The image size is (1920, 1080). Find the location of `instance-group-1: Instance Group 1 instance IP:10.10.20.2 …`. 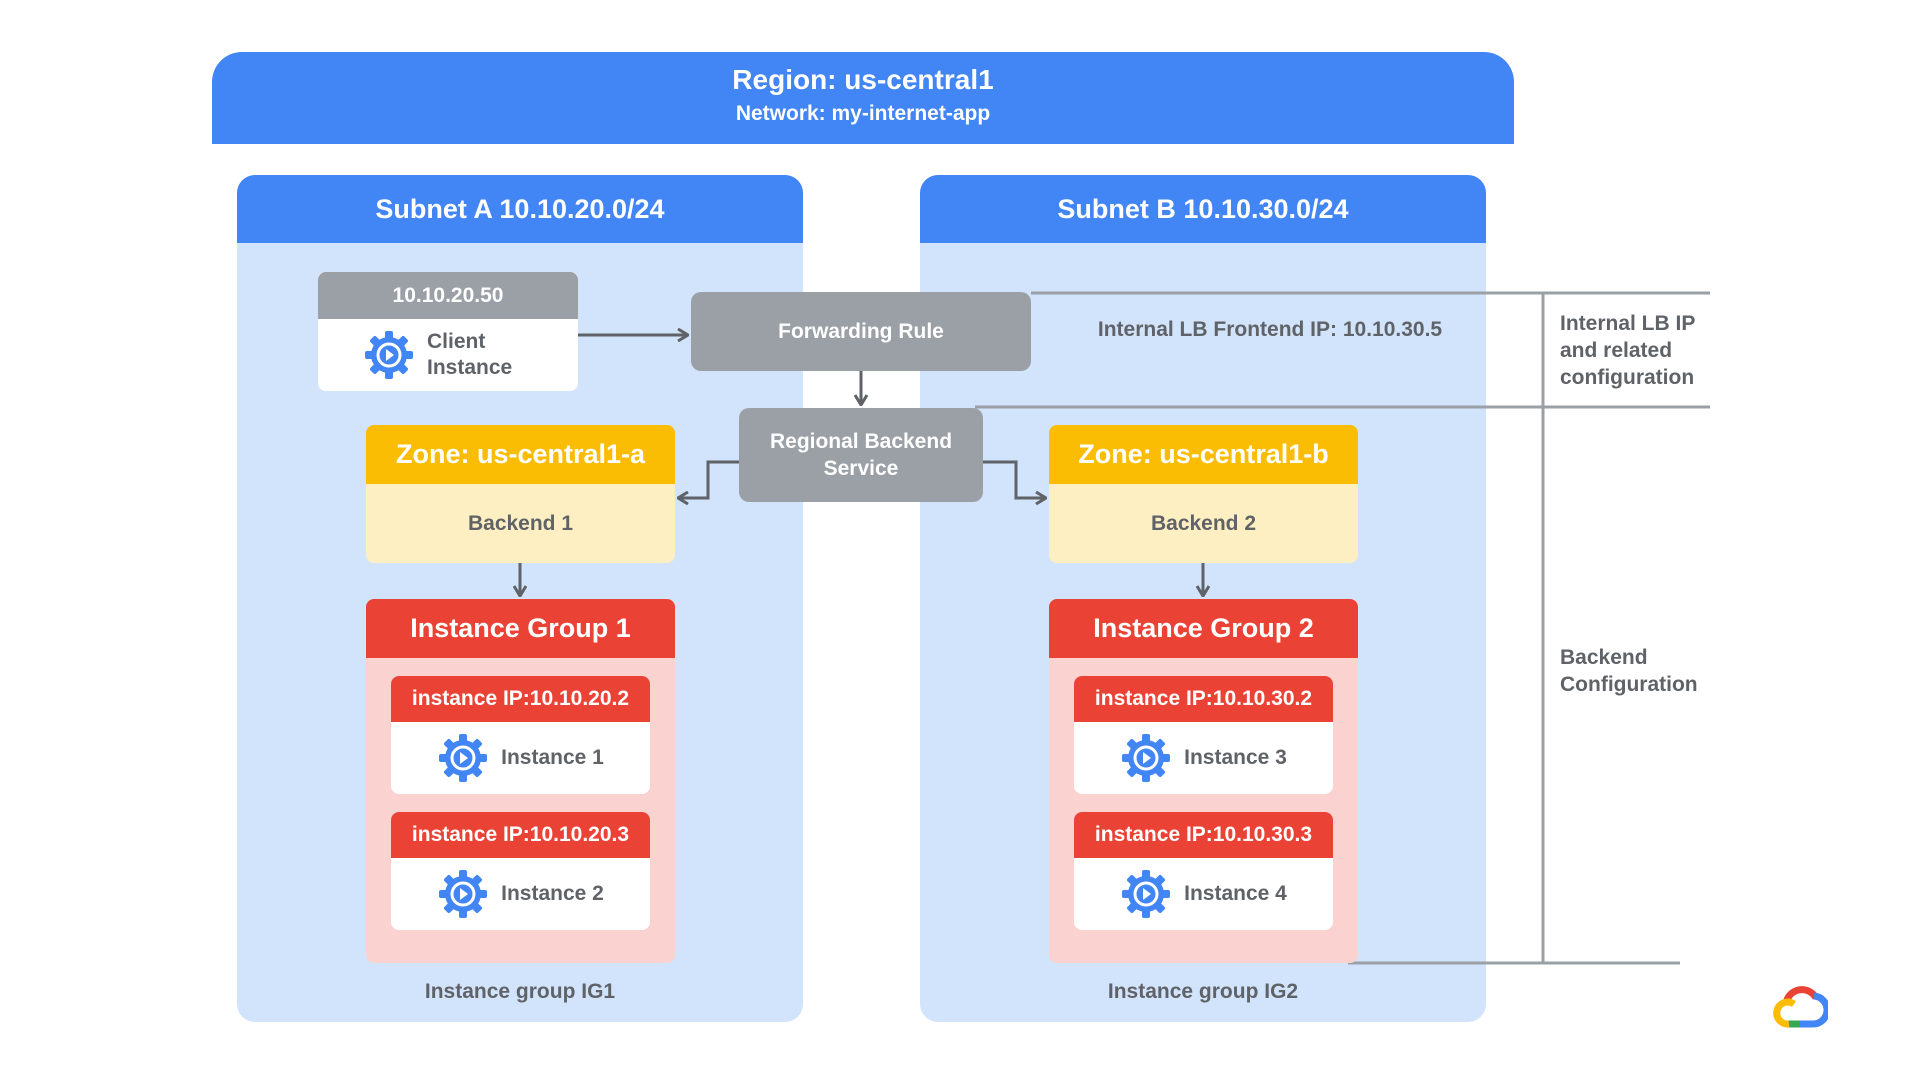

instance-group-1: Instance Group 1 instance IP:10.10.20.2 … is located at coordinates (520, 781).